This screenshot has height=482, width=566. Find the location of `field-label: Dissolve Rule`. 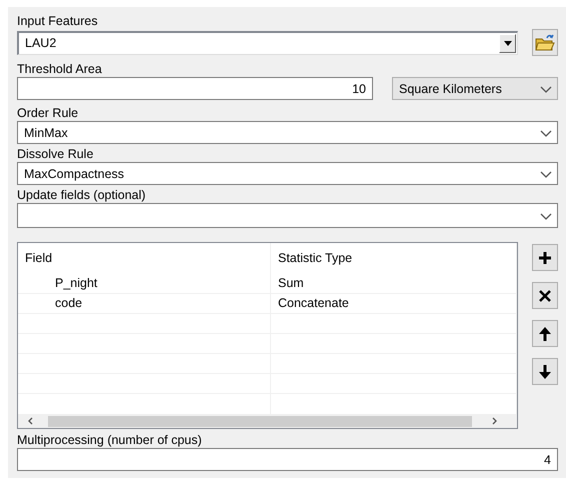

field-label: Dissolve Rule is located at coordinates (55, 154).